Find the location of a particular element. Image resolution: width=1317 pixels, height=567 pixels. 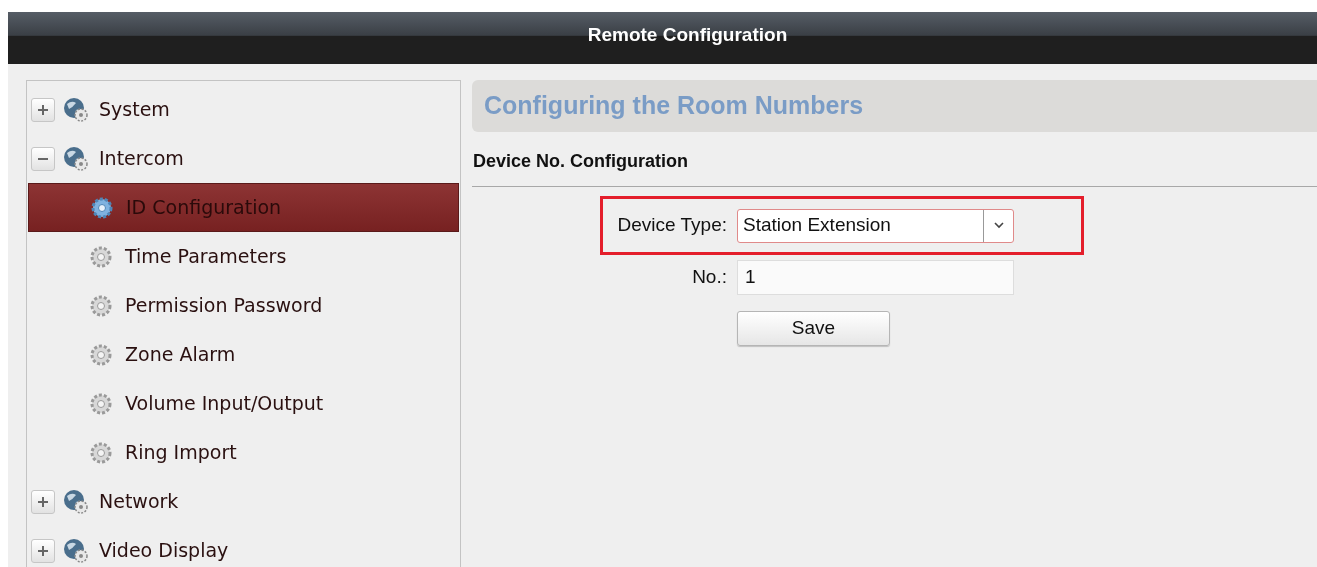

tree-item: Network is located at coordinates (243, 501).